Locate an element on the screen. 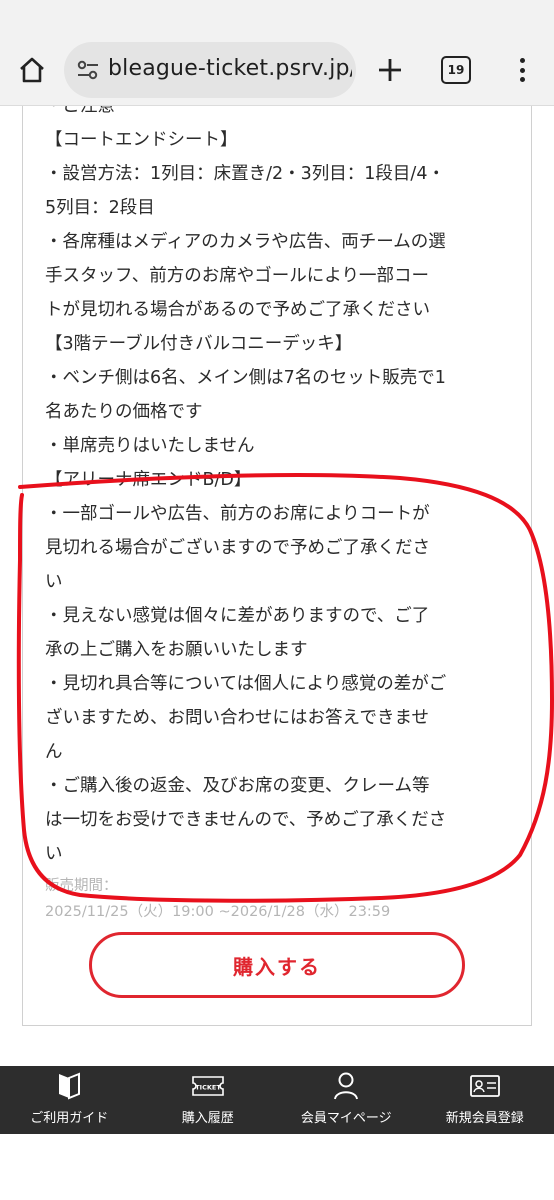  ticket-icon: TICKET is located at coordinates (207, 1086).